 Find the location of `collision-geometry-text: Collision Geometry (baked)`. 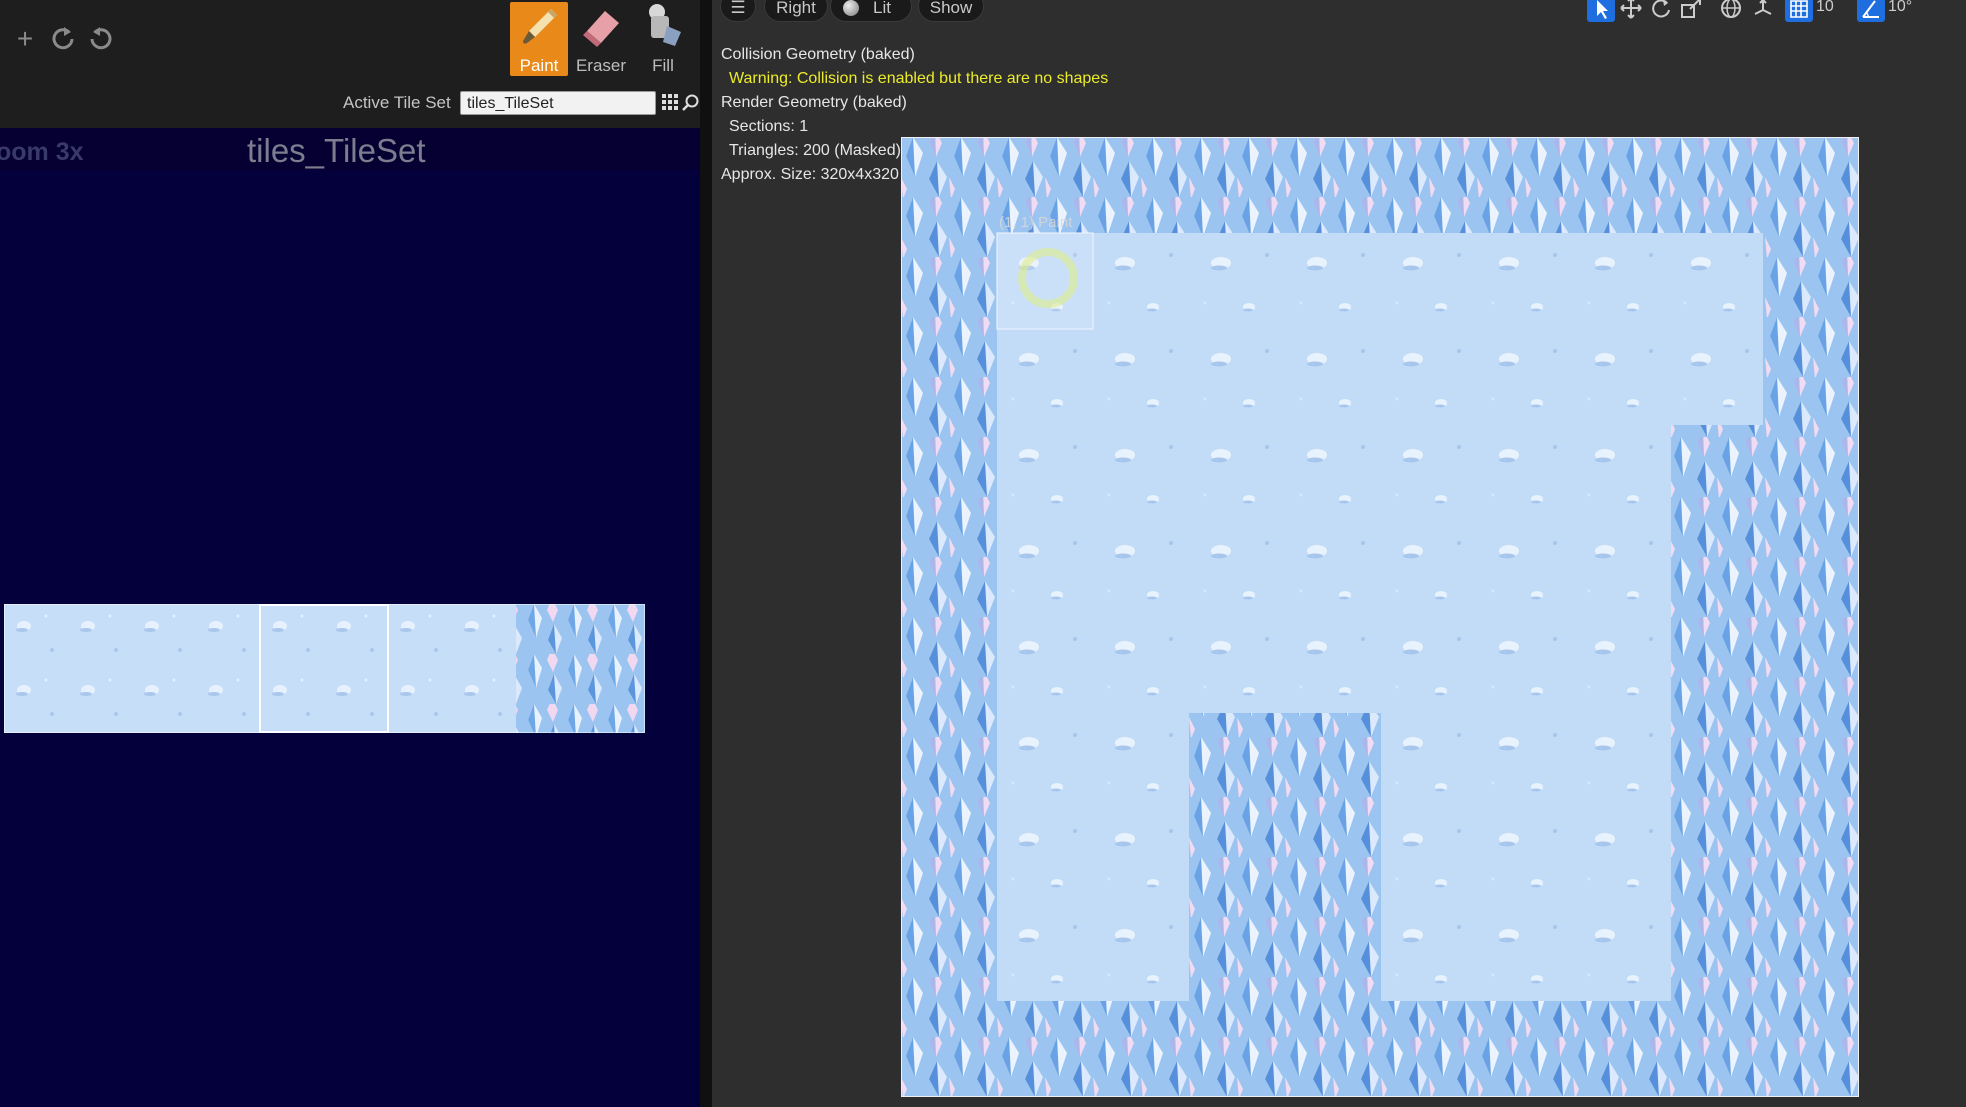

collision-geometry-text: Collision Geometry (baked) is located at coordinates (818, 54).